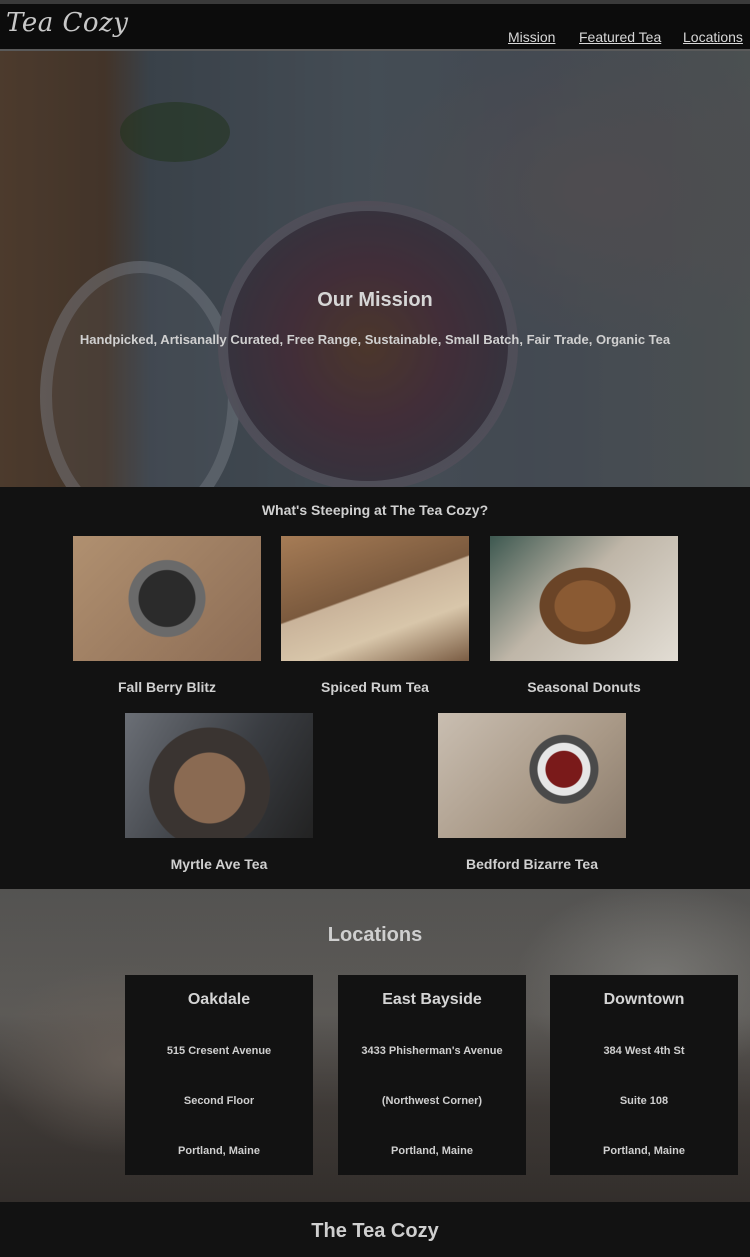 The width and height of the screenshot is (750, 1257). Describe the element at coordinates (219, 999) in the screenshot. I see `location-name: Oakdale` at that location.